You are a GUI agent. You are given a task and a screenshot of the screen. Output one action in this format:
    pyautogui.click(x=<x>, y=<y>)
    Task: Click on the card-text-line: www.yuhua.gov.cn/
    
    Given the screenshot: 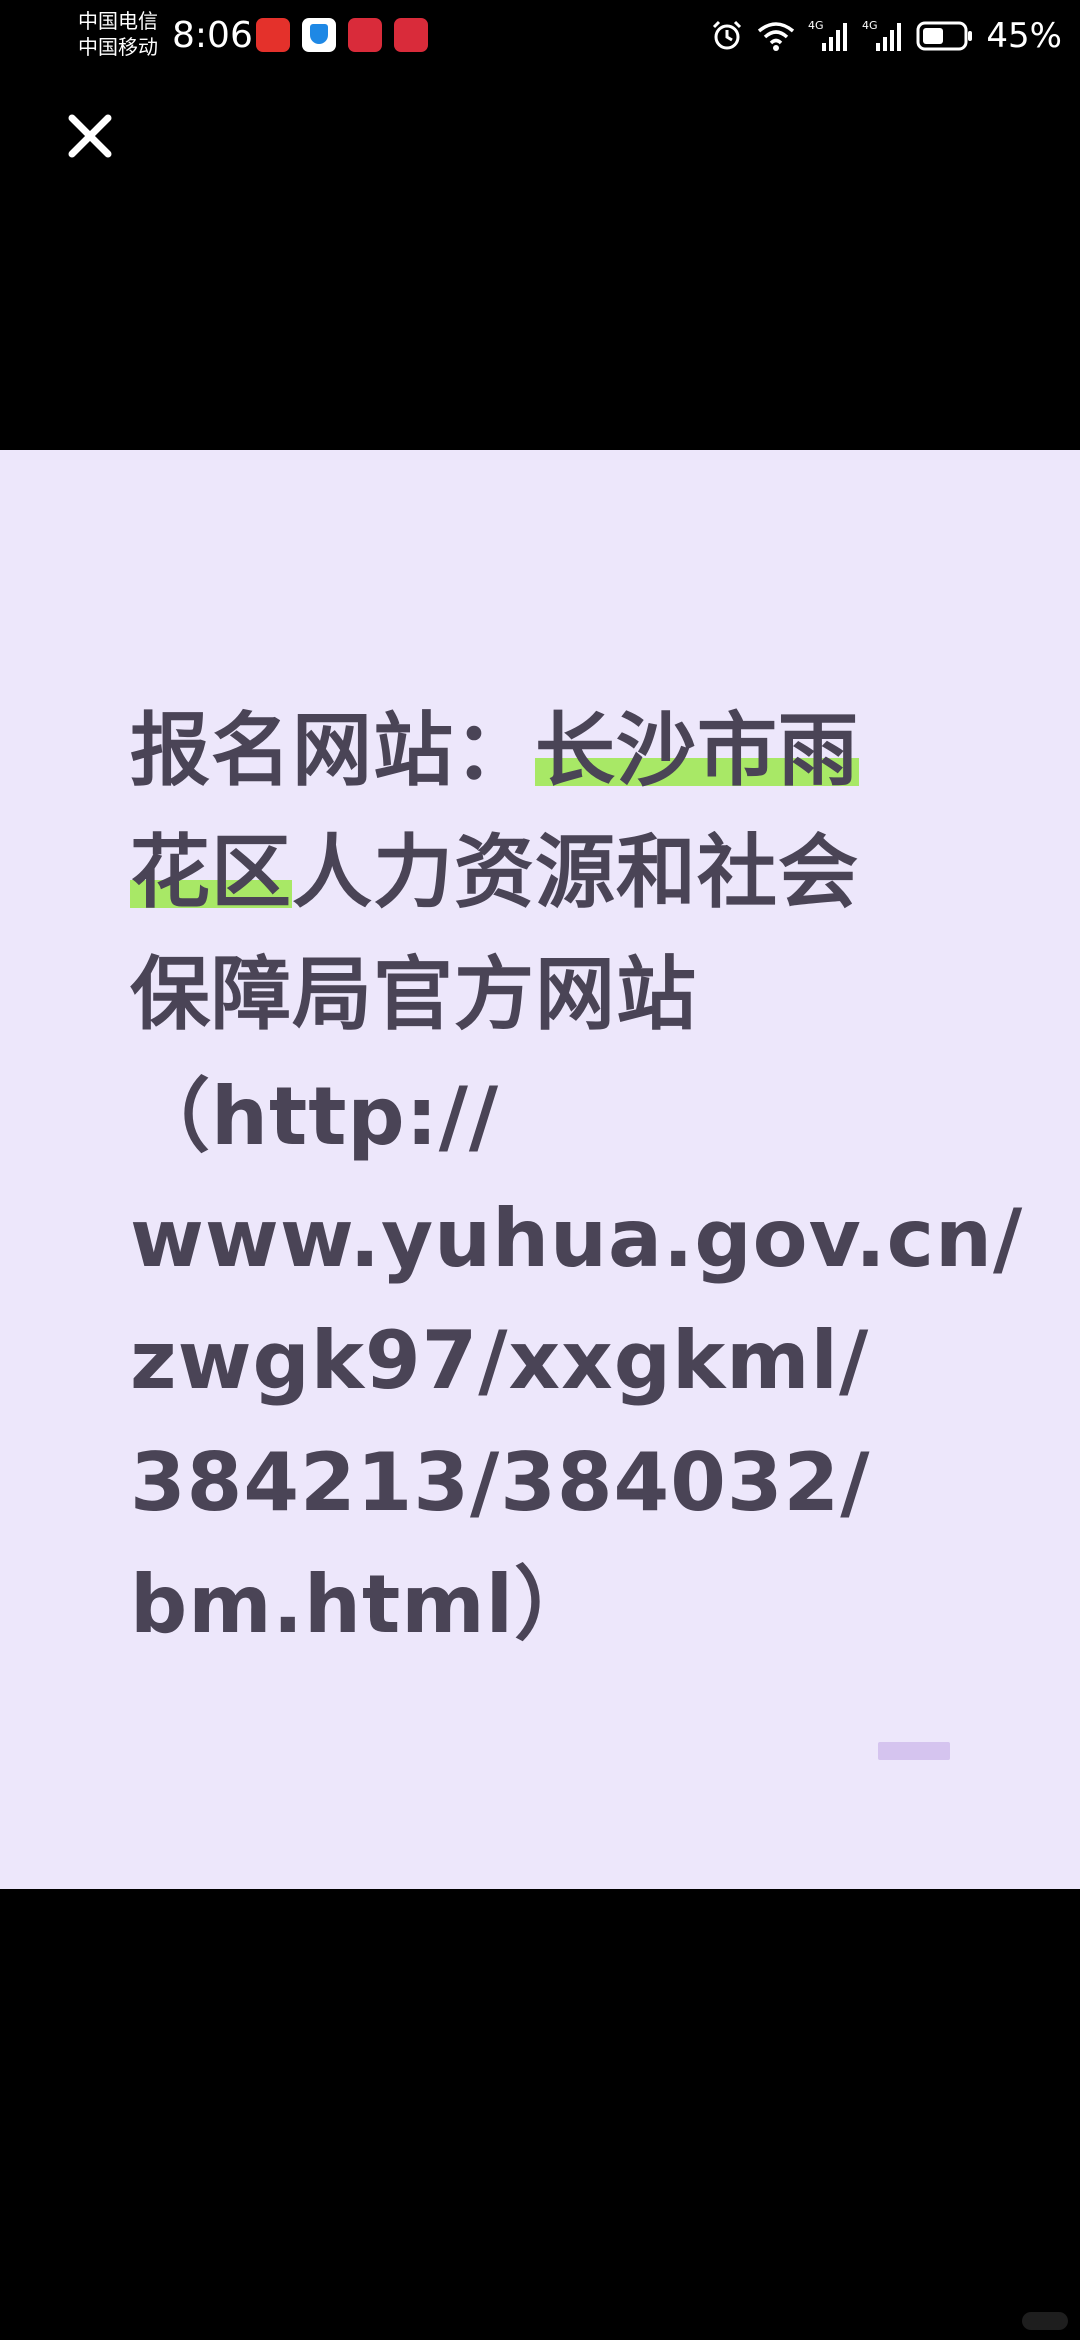 What is the action you would take?
    pyautogui.click(x=576, y=1239)
    